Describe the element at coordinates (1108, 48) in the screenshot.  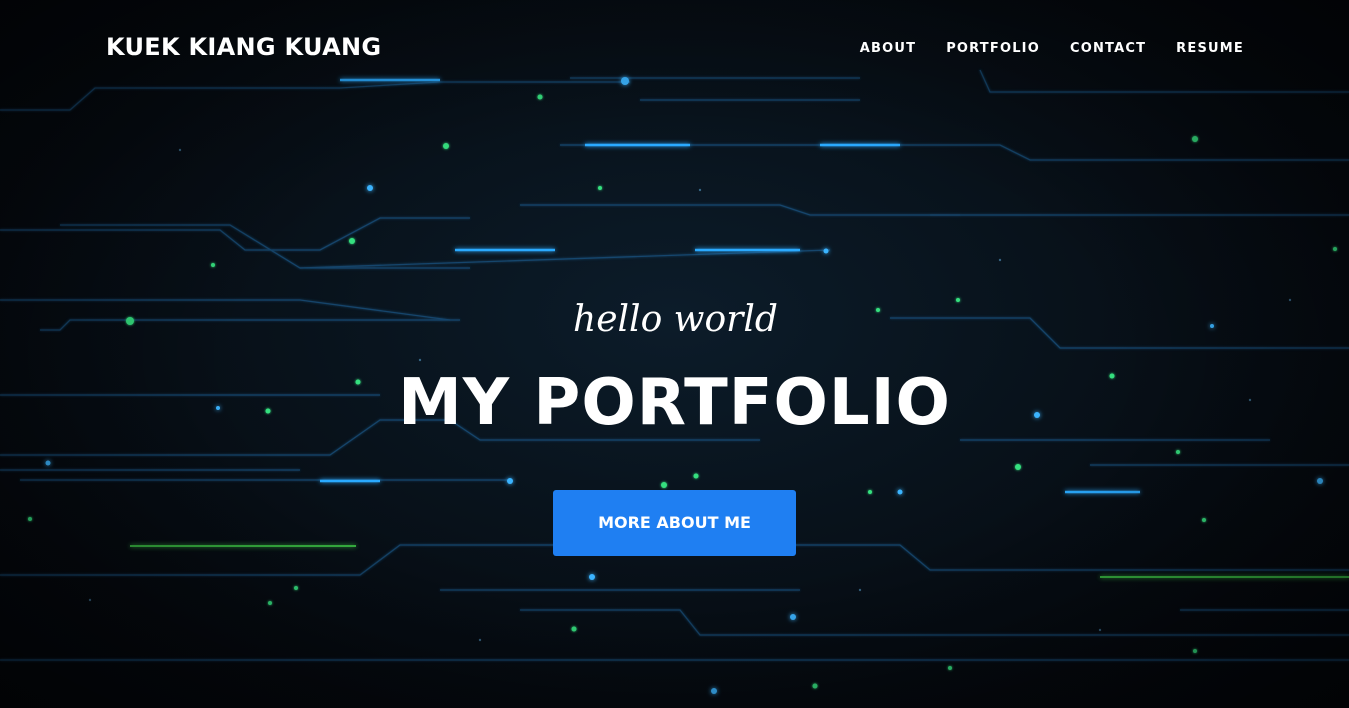
I see `nav-link-contact: CONTACT` at that location.